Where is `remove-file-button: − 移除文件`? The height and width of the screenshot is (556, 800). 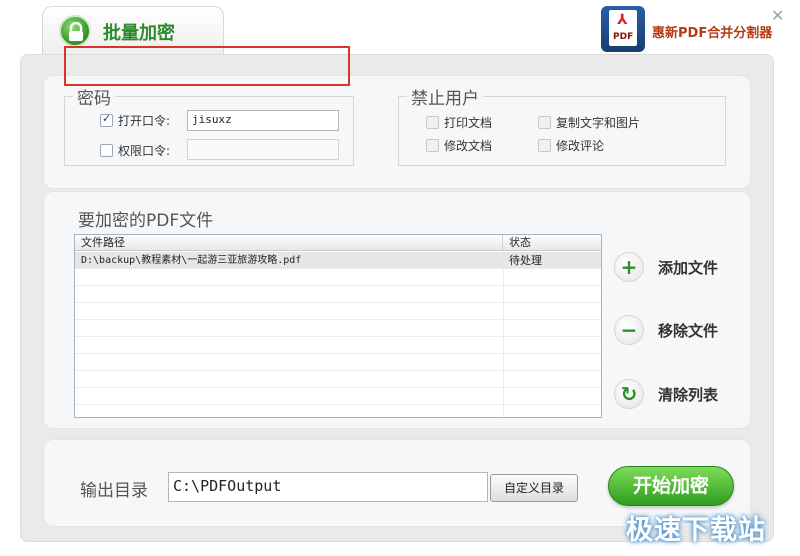 remove-file-button: − 移除文件 is located at coordinates (666, 330).